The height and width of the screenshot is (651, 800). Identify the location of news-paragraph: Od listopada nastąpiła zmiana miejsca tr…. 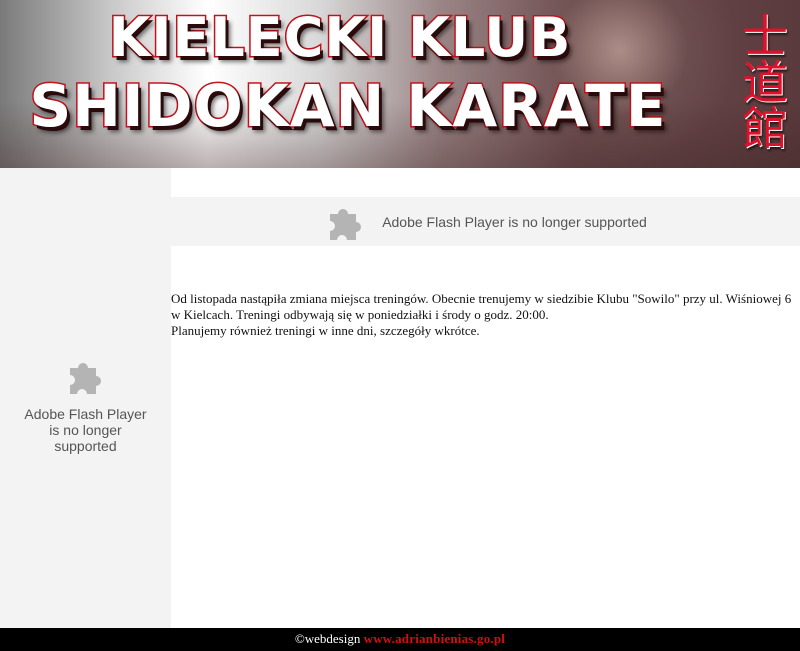
(481, 306).